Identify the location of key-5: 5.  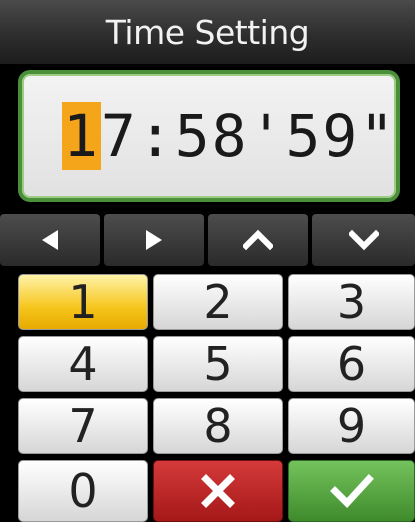
(218, 364).